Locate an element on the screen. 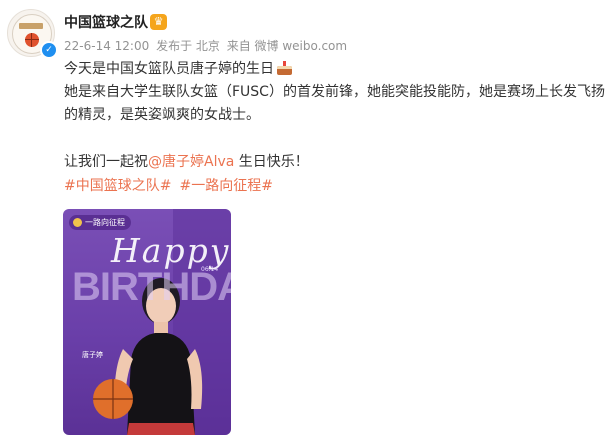  cake-icon is located at coordinates (284, 67).